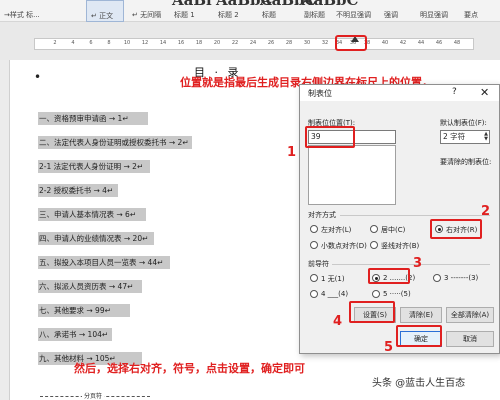  Describe the element at coordinates (314, 229) in the screenshot. I see `align-left-radio` at that location.